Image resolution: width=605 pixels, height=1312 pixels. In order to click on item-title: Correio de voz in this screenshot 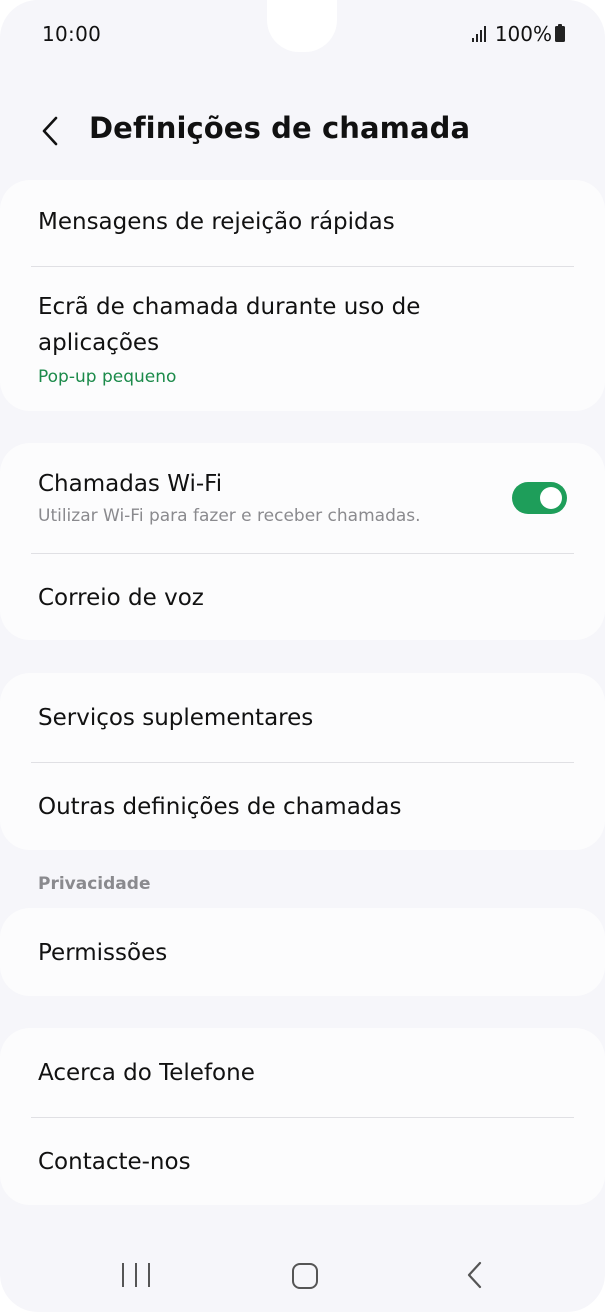, I will do `click(121, 598)`.